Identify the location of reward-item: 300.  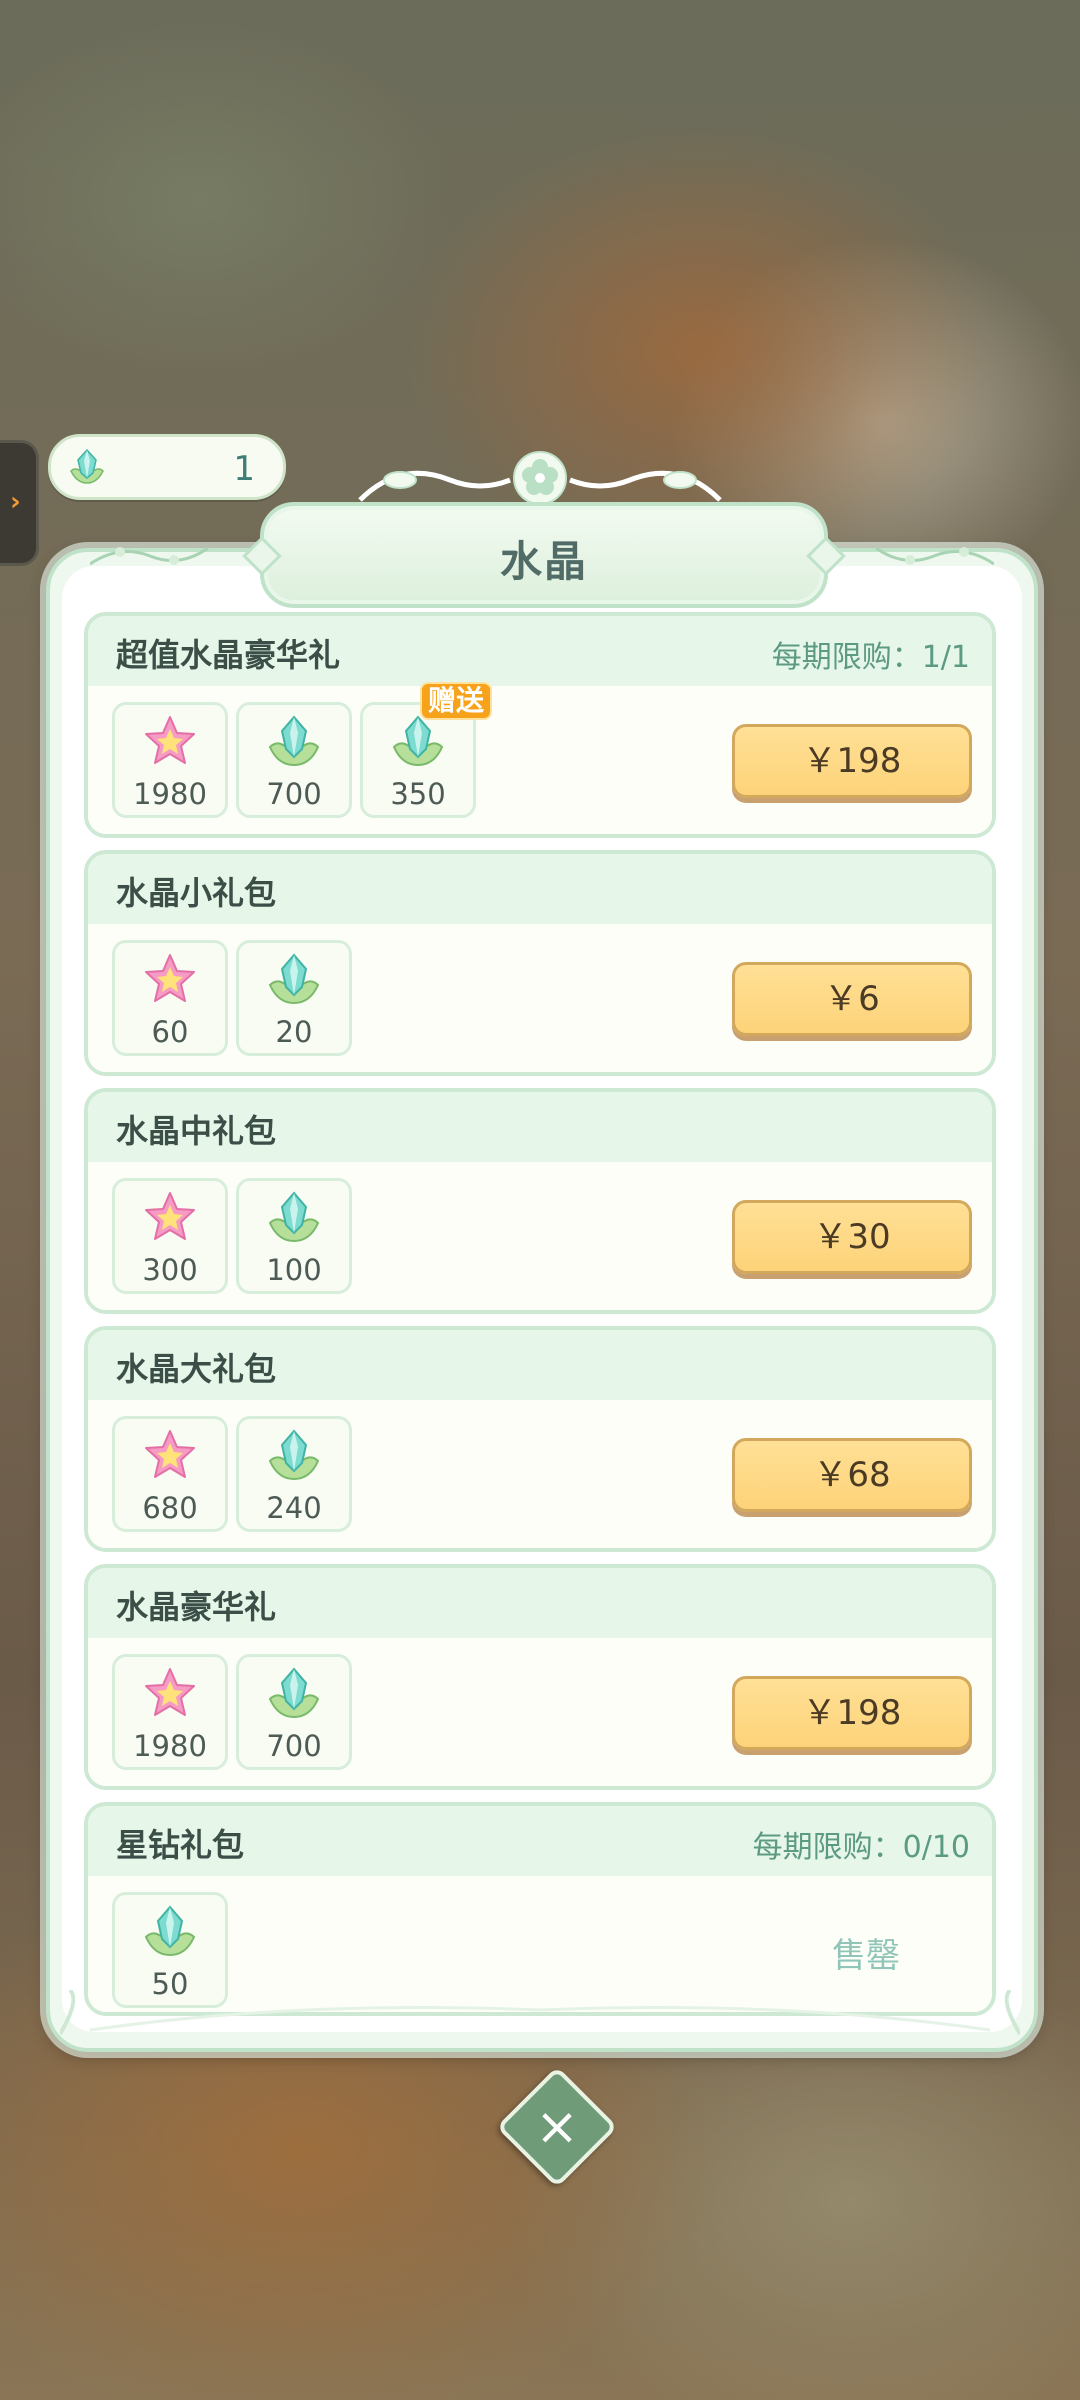
(170, 1236).